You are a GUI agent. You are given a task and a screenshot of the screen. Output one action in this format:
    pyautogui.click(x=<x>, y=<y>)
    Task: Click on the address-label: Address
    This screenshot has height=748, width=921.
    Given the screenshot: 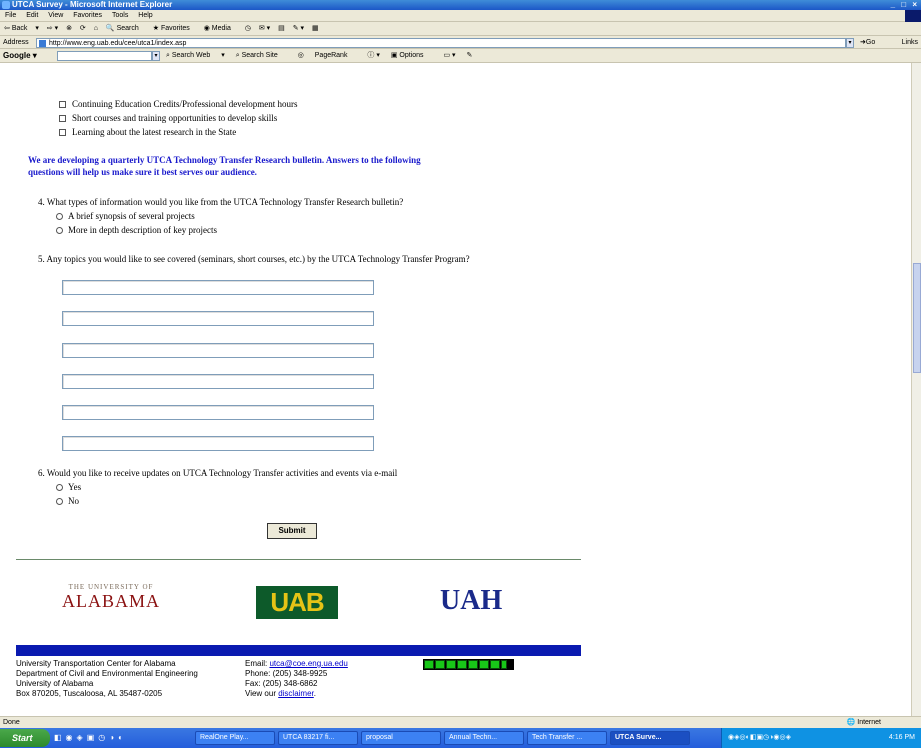 What is the action you would take?
    pyautogui.click(x=16, y=42)
    